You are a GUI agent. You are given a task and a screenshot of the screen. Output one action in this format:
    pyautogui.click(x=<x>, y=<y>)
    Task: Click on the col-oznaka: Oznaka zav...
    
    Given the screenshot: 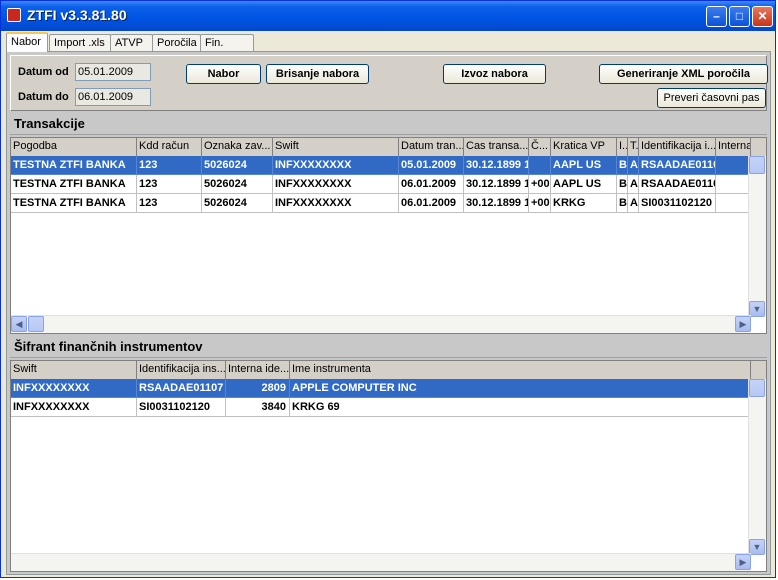 What is the action you would take?
    pyautogui.click(x=237, y=147)
    